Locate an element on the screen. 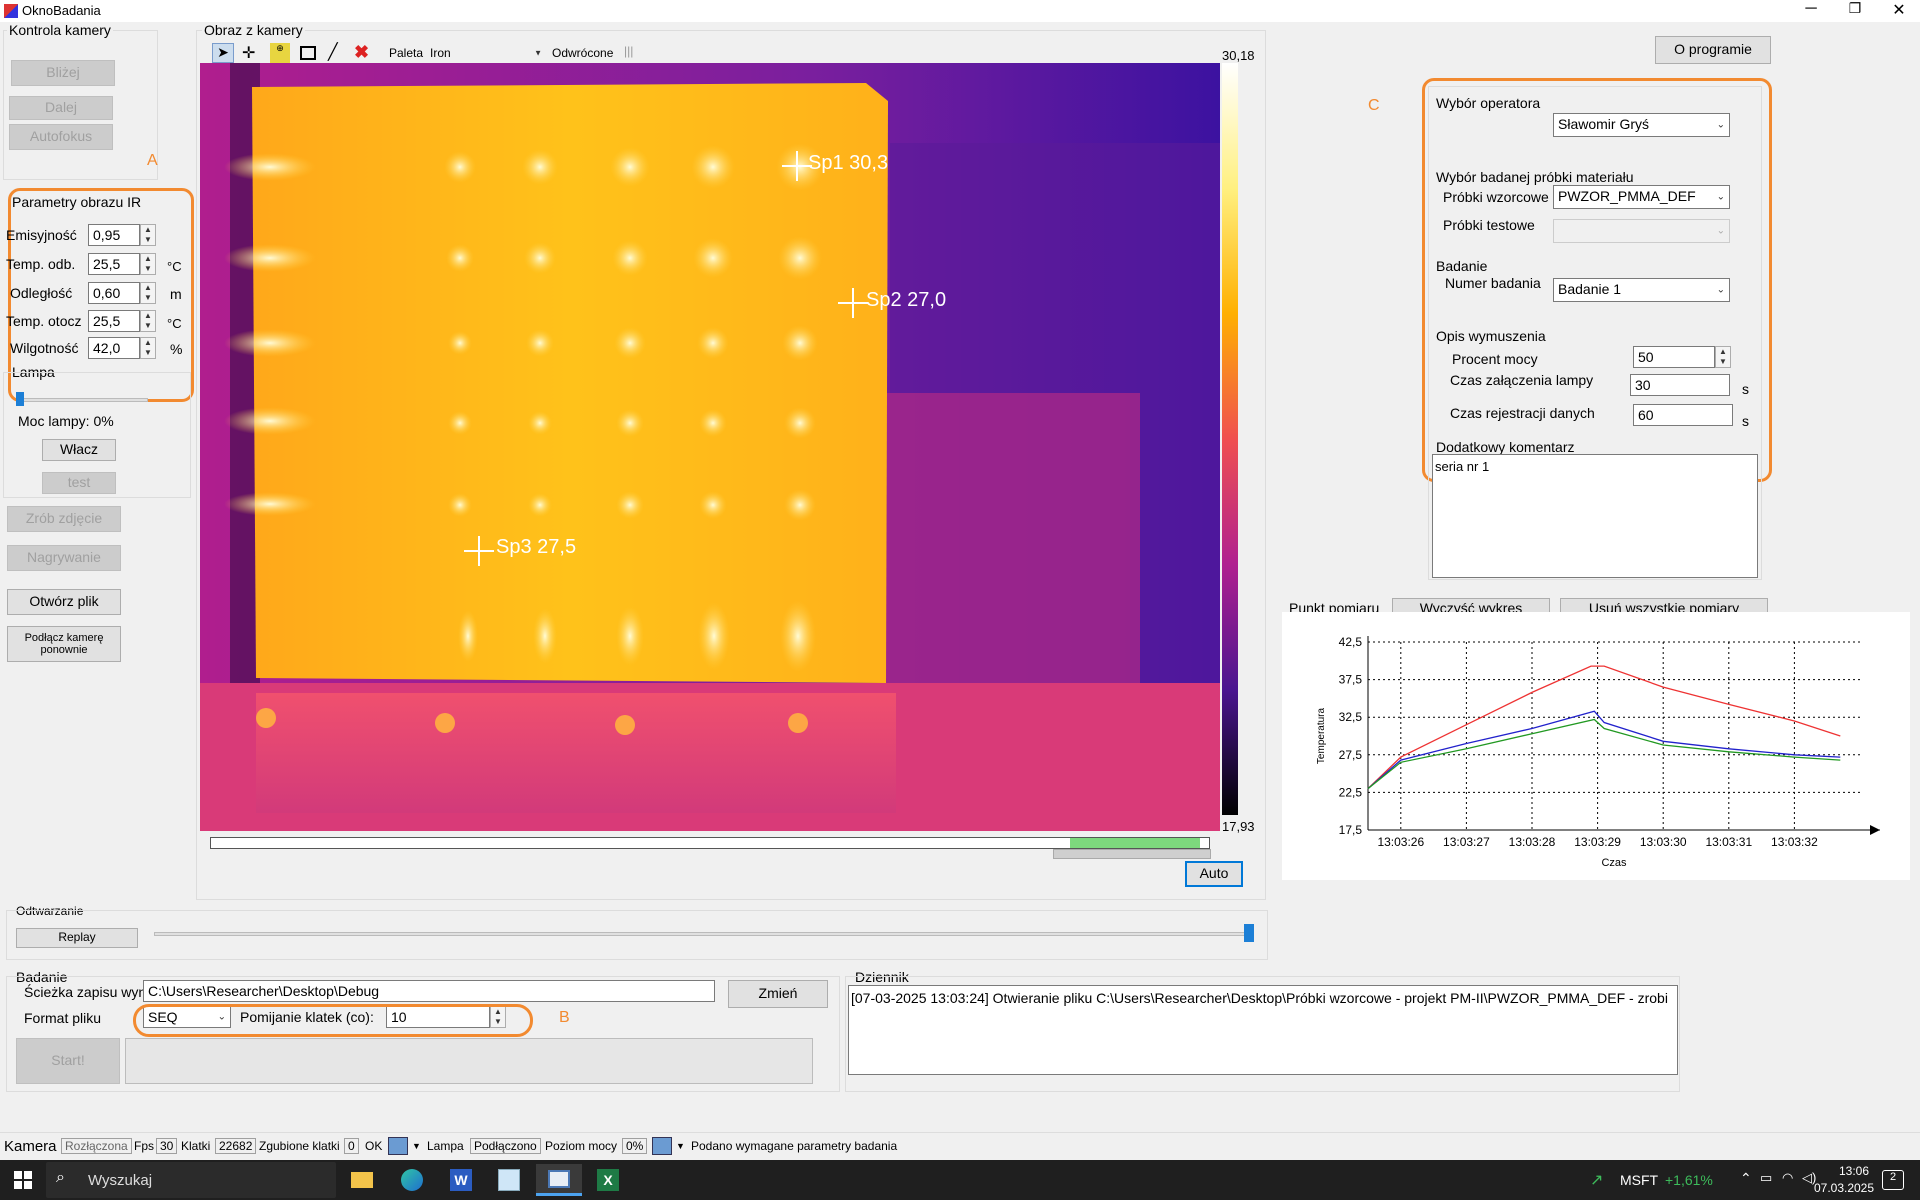  ref-samples-label: Próbki wzorcowe is located at coordinates (1496, 197).